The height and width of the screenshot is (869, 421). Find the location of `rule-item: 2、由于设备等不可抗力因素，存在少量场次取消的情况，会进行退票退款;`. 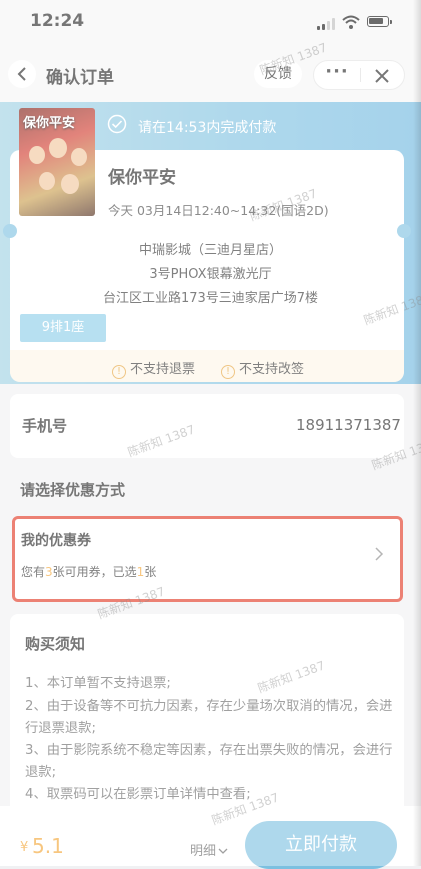

rule-item: 2、由于设备等不可抗力因素，存在少量场次取消的情况，会进行退票退款; is located at coordinates (209, 717).